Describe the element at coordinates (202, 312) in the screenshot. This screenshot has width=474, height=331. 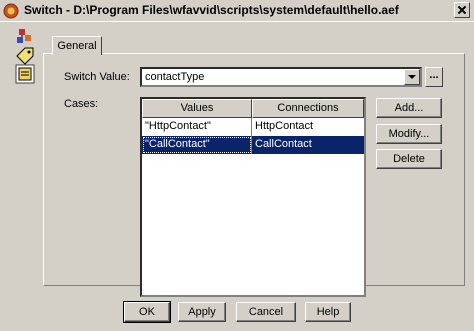
I see `apply-button: Apply` at that location.